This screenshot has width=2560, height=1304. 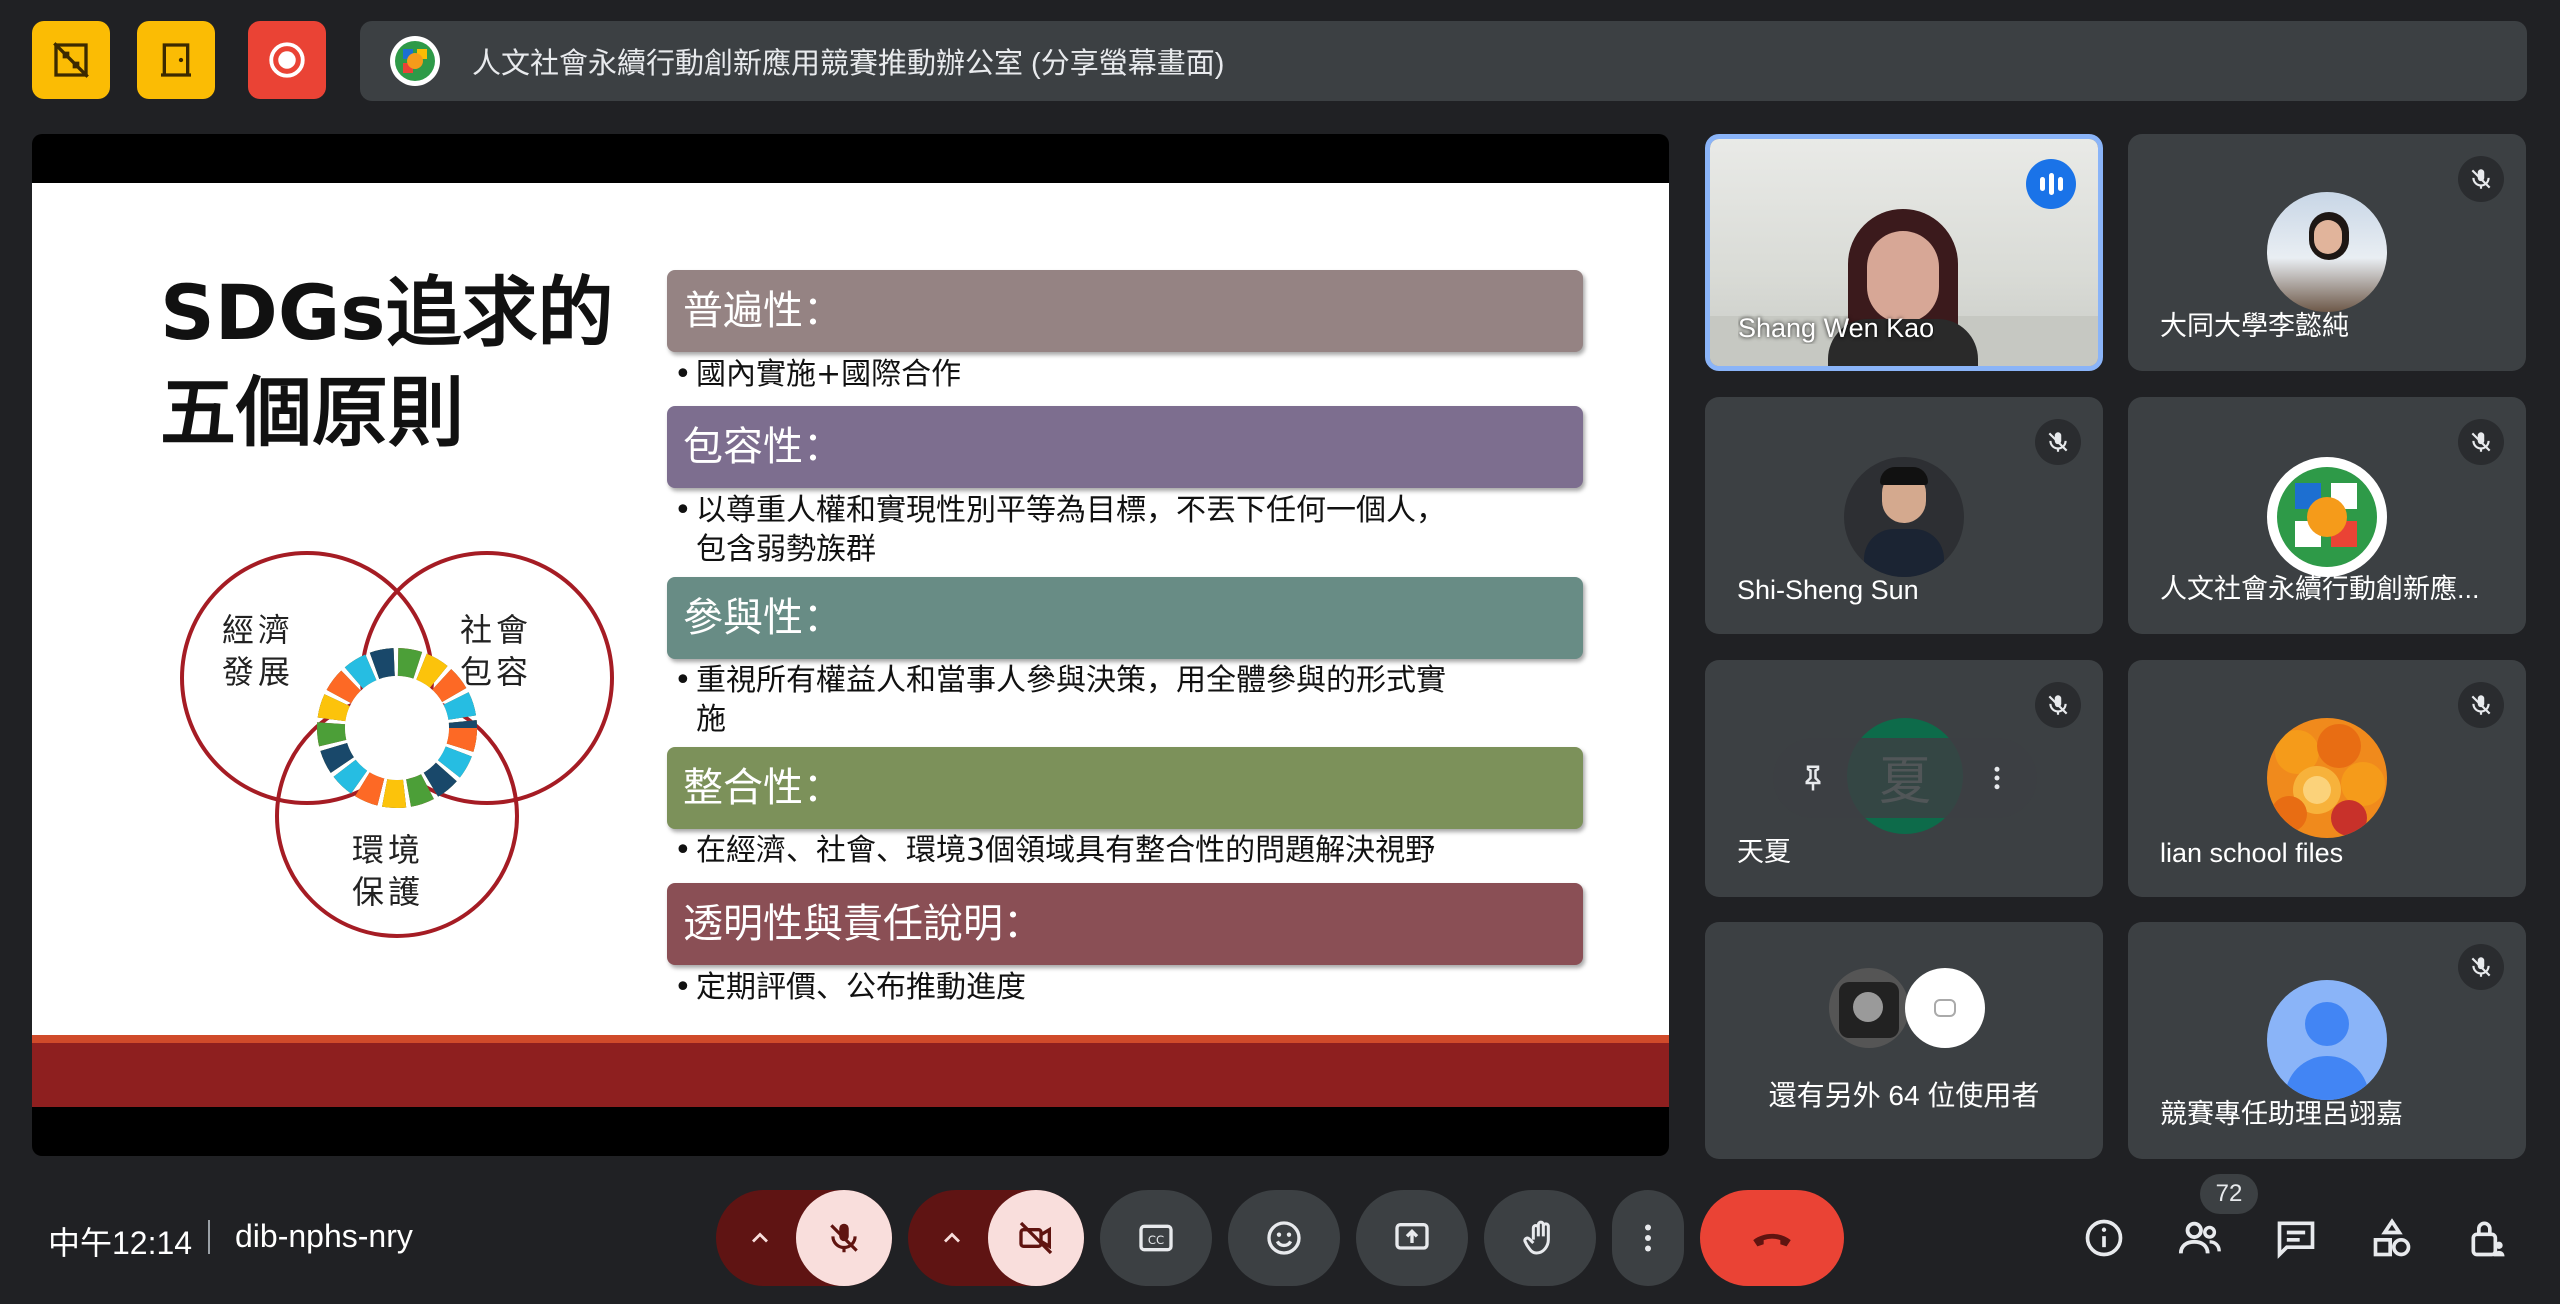 What do you see at coordinates (388, 871) in the screenshot?
I see `venn-label-environment: 環境 保護` at bounding box center [388, 871].